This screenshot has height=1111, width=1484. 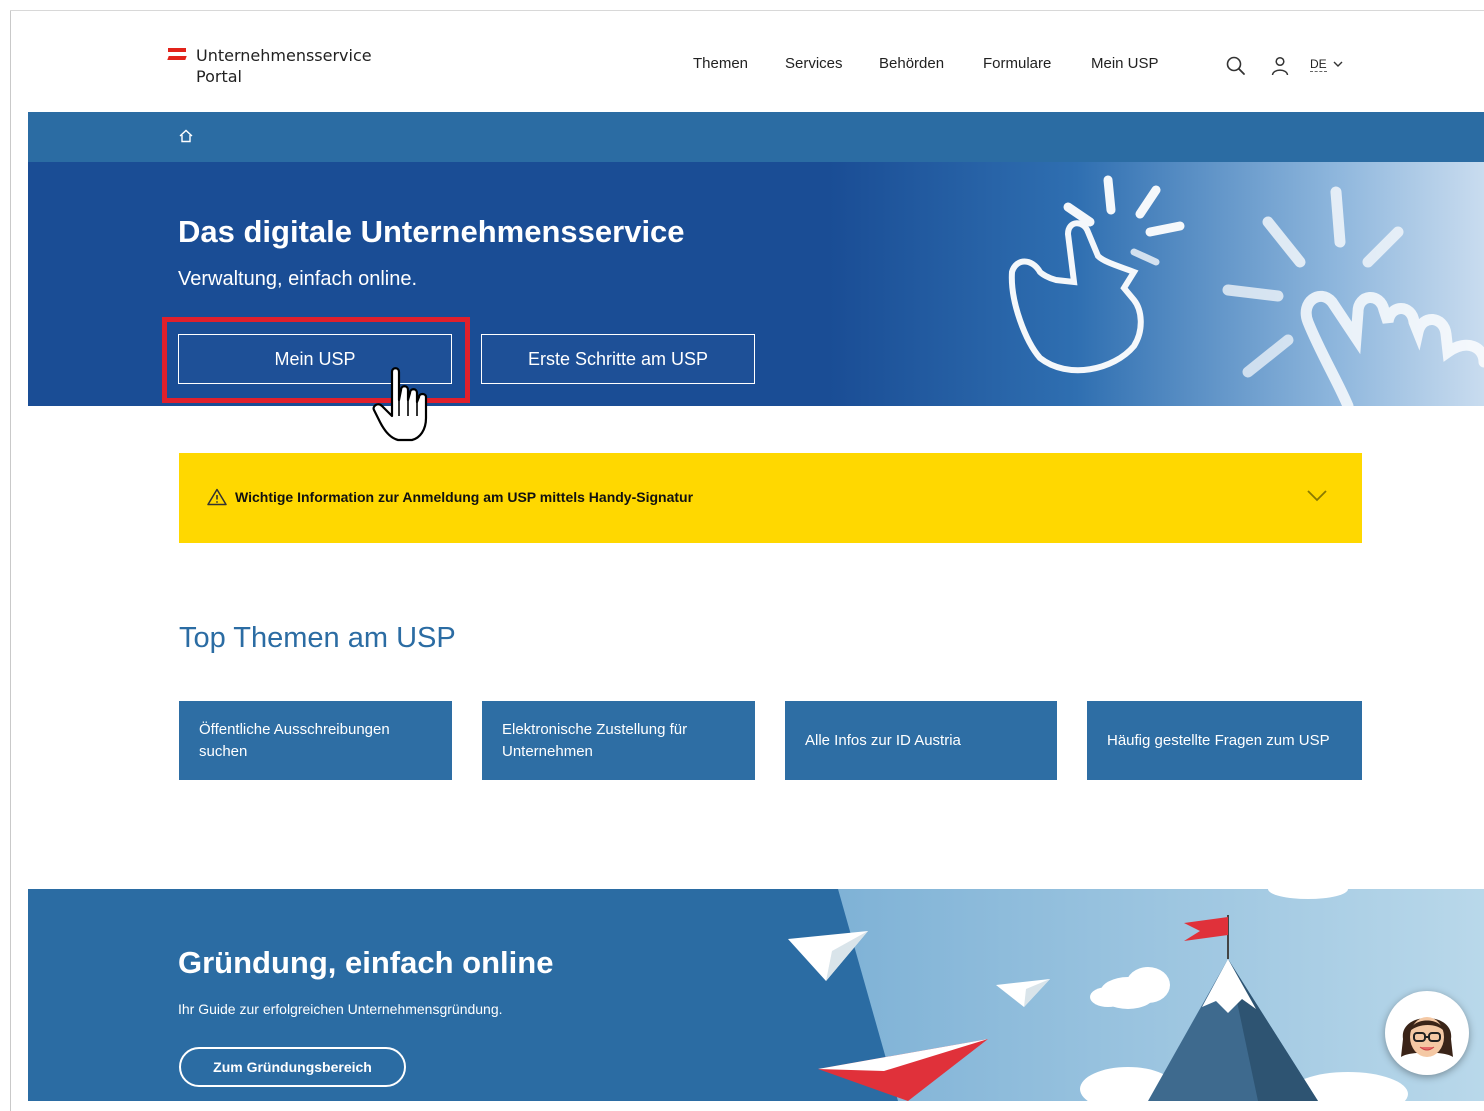 I want to click on window-left-edge, so click(x=10, y=560).